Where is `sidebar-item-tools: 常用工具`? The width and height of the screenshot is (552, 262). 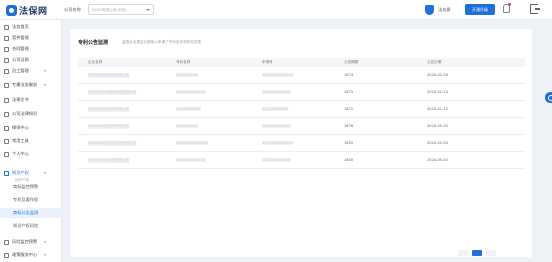
sidebar-item-tools: 常用工具 is located at coordinates (31, 141).